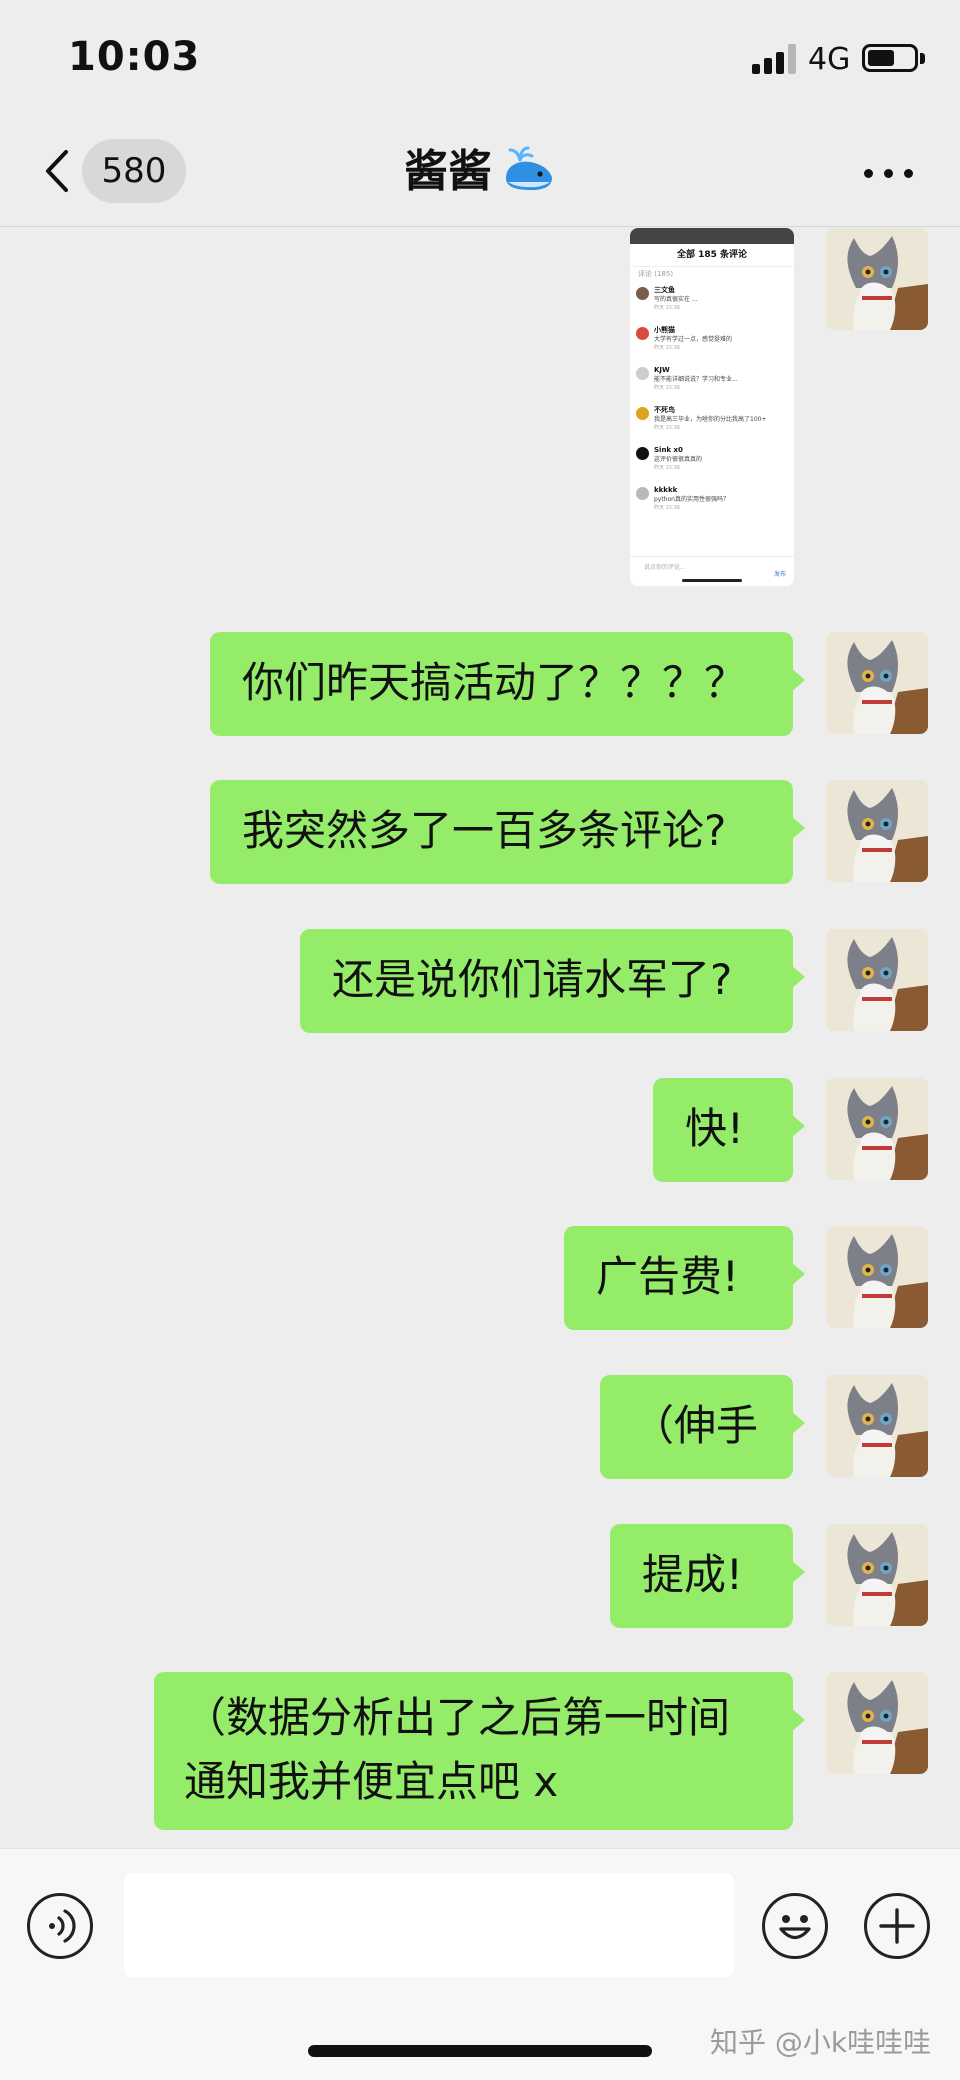 The image size is (960, 2080). I want to click on screenshot-comment: 不死鸟我是高三毕业，为啥你的分比我高了100+ 昨天 15:36, so click(712, 421).